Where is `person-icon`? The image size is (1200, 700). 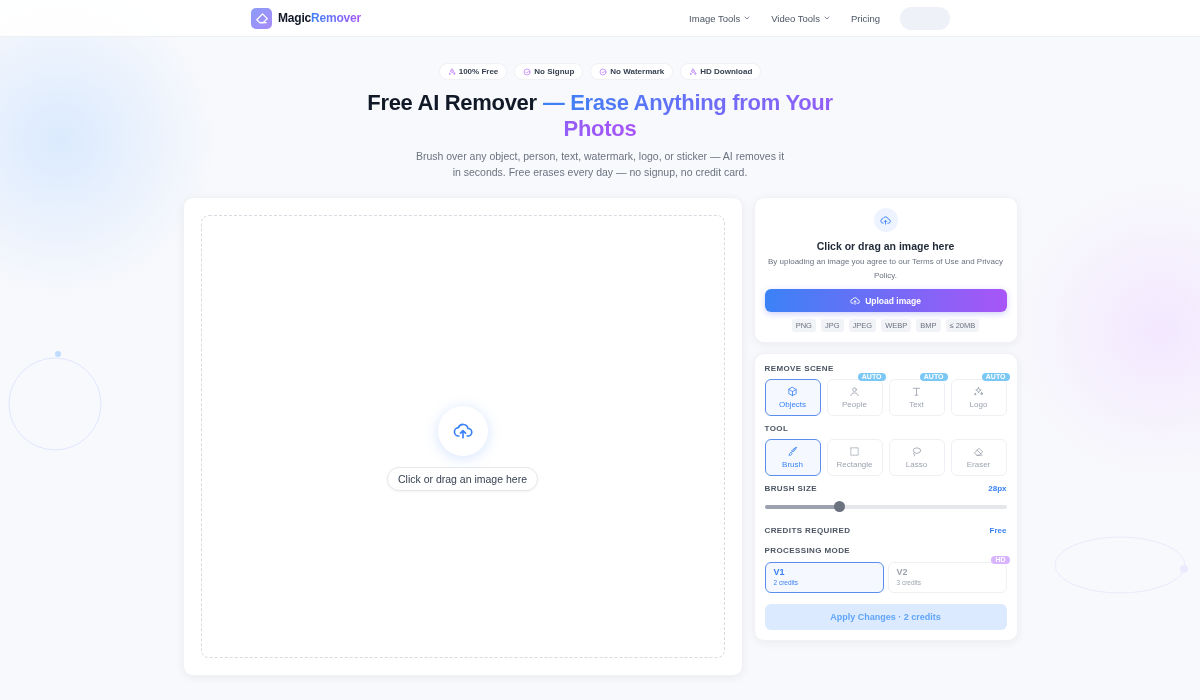
person-icon is located at coordinates (854, 391).